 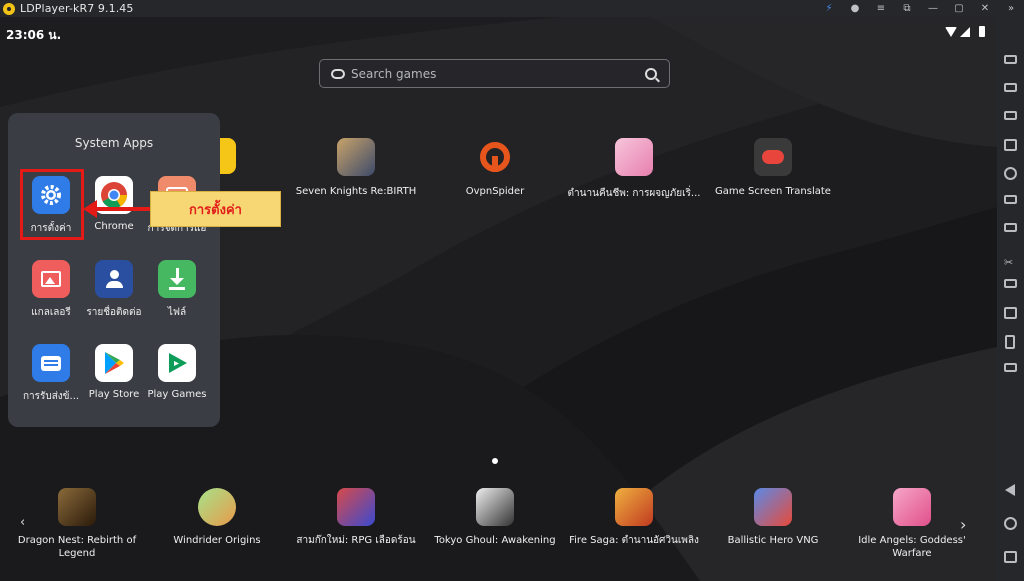 What do you see at coordinates (338, 73) in the screenshot?
I see `gamepad-icon` at bounding box center [338, 73].